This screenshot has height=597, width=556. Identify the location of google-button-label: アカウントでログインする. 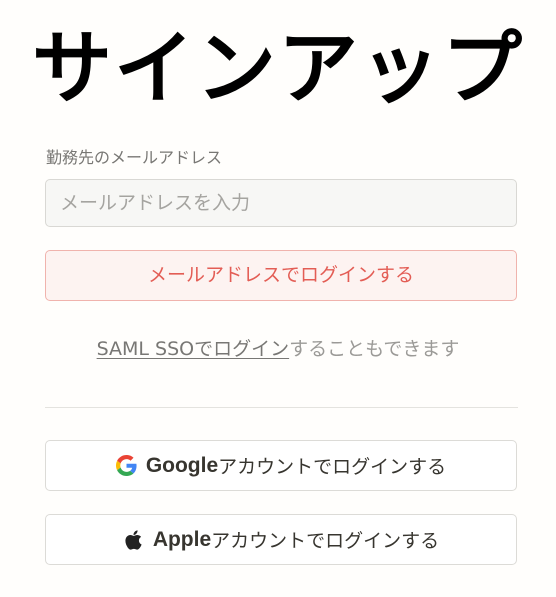
(332, 467).